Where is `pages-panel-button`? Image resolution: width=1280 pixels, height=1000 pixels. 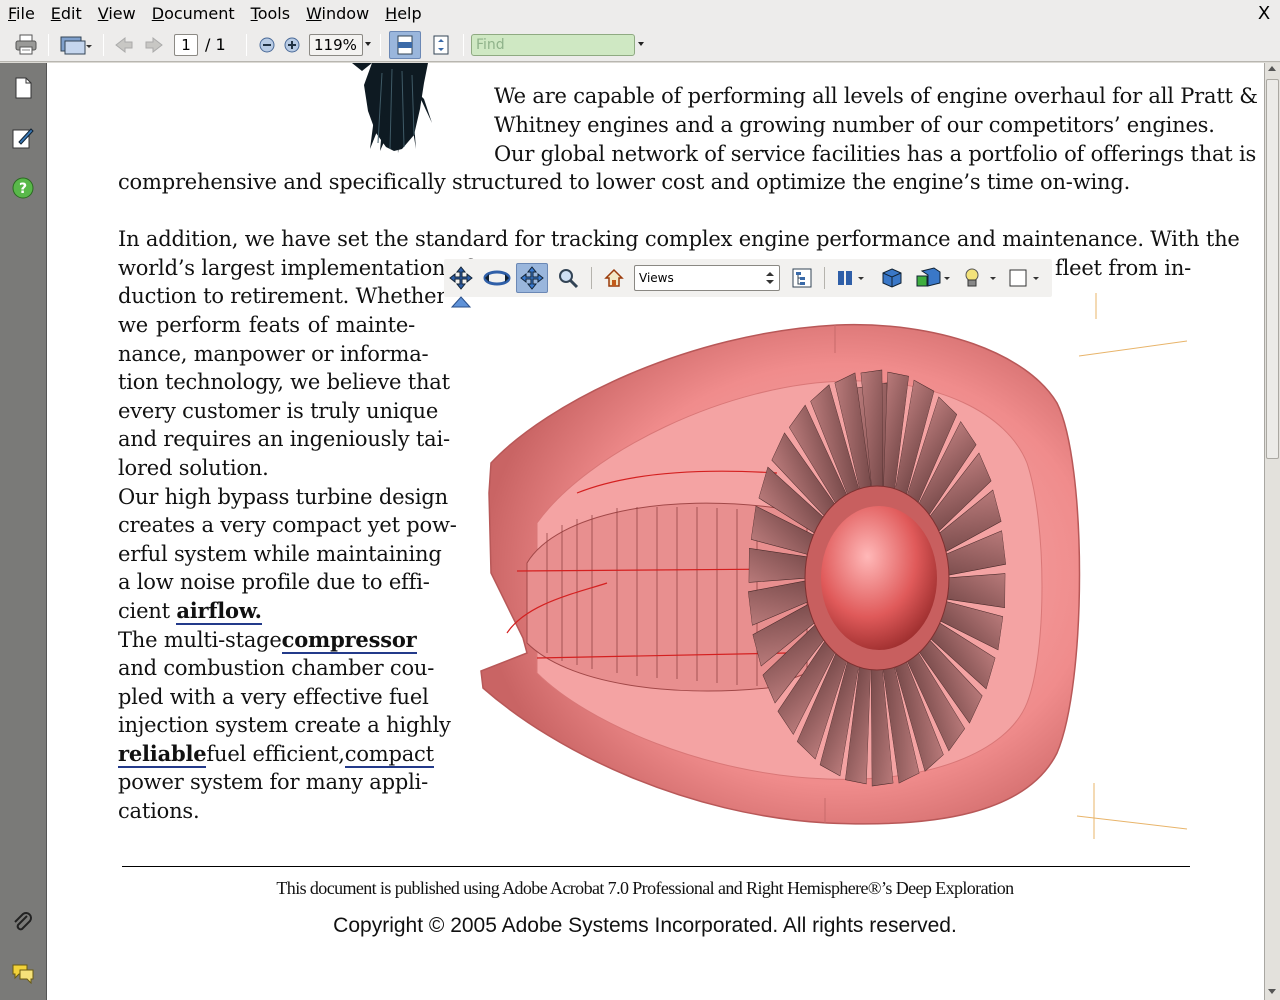 pages-panel-button is located at coordinates (23, 88).